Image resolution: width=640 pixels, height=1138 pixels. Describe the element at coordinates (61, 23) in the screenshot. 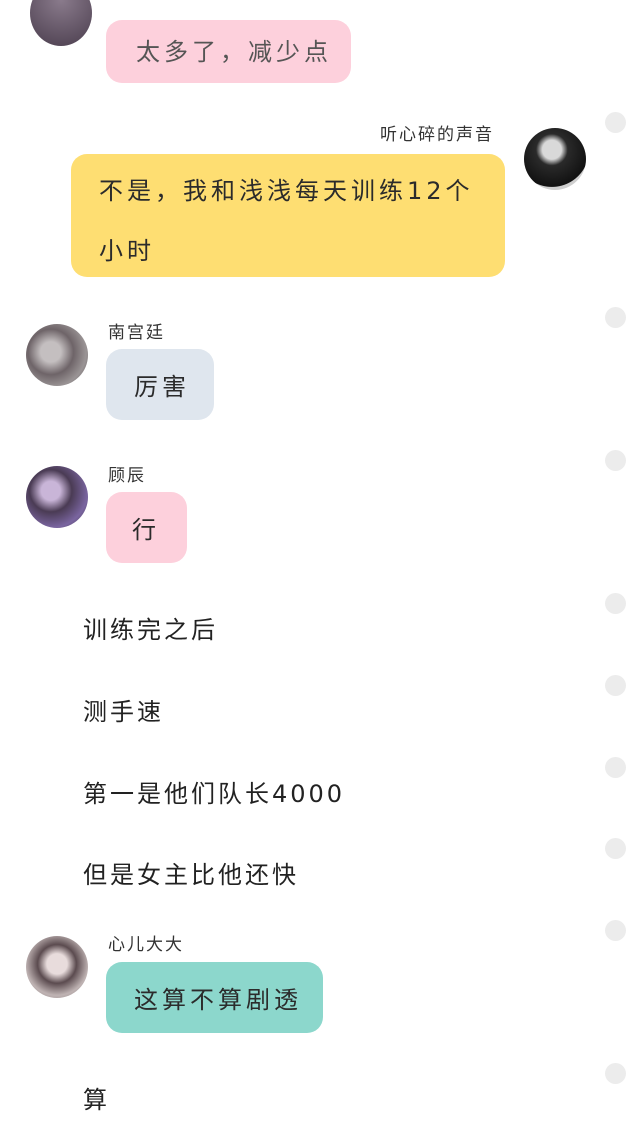

I see `avatar-partial` at that location.